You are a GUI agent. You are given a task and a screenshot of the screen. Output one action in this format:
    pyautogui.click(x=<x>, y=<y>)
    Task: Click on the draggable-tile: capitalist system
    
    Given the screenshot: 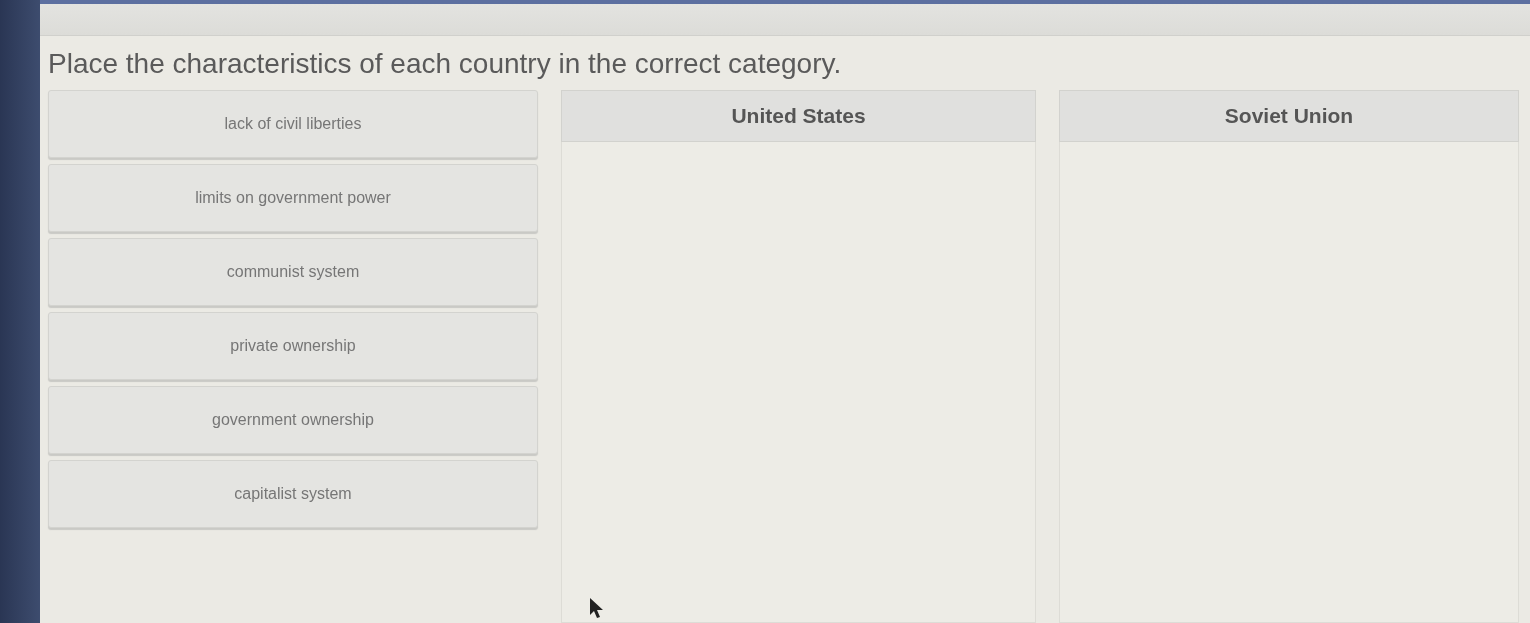 What is the action you would take?
    pyautogui.click(x=293, y=494)
    